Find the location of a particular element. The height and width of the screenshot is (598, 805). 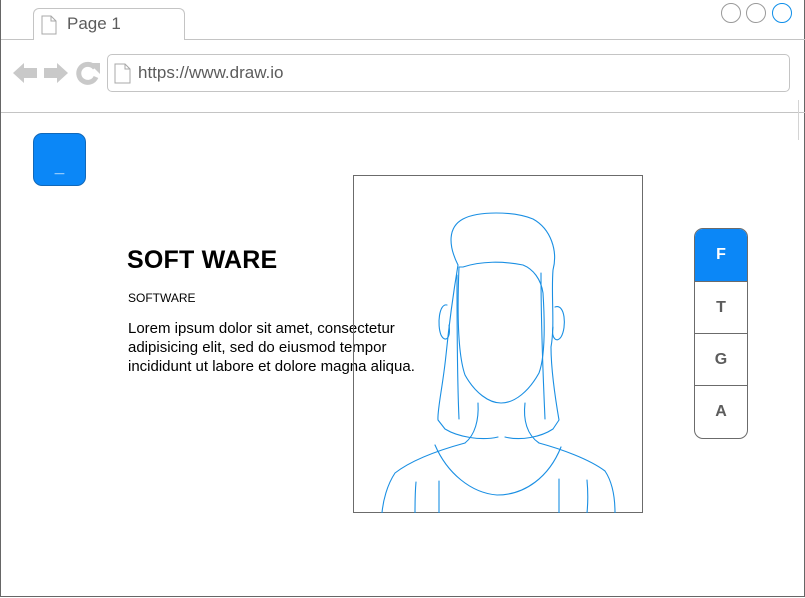

tab-page-1: Page 1 is located at coordinates (109, 24).